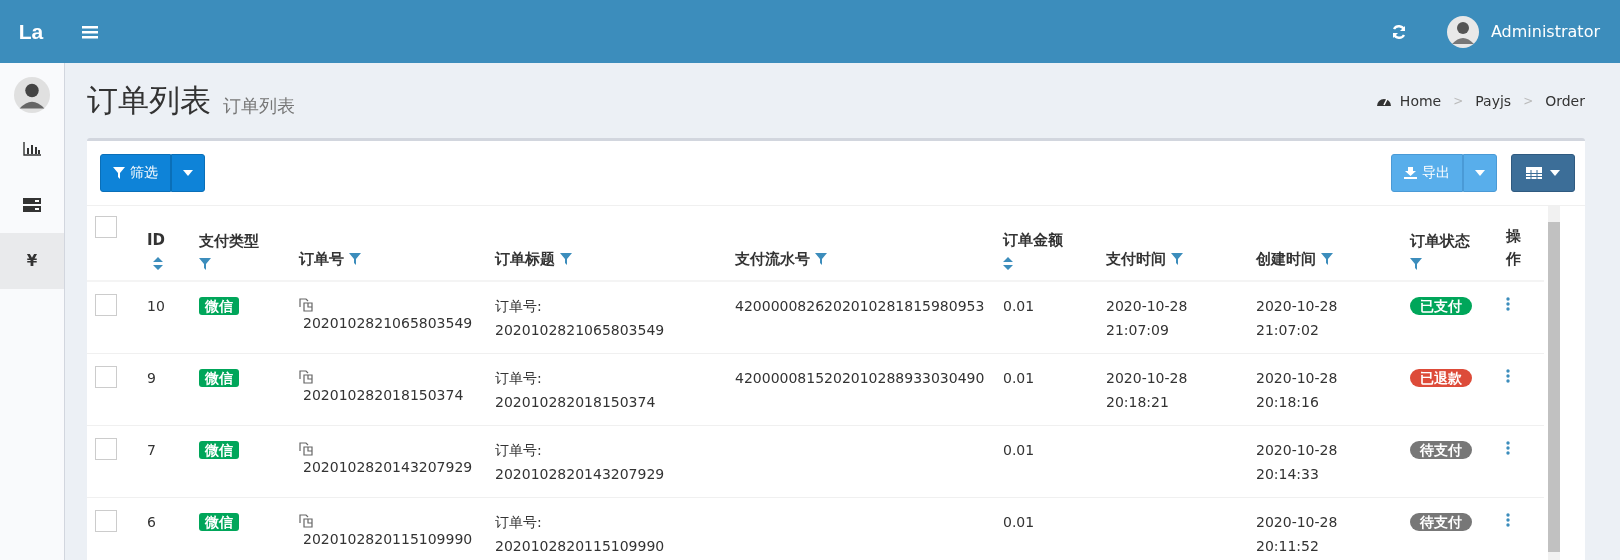 This screenshot has width=1620, height=560. What do you see at coordinates (580, 534) in the screenshot?
I see `table-cell-text: 订单号: 2020102820115109990` at bounding box center [580, 534].